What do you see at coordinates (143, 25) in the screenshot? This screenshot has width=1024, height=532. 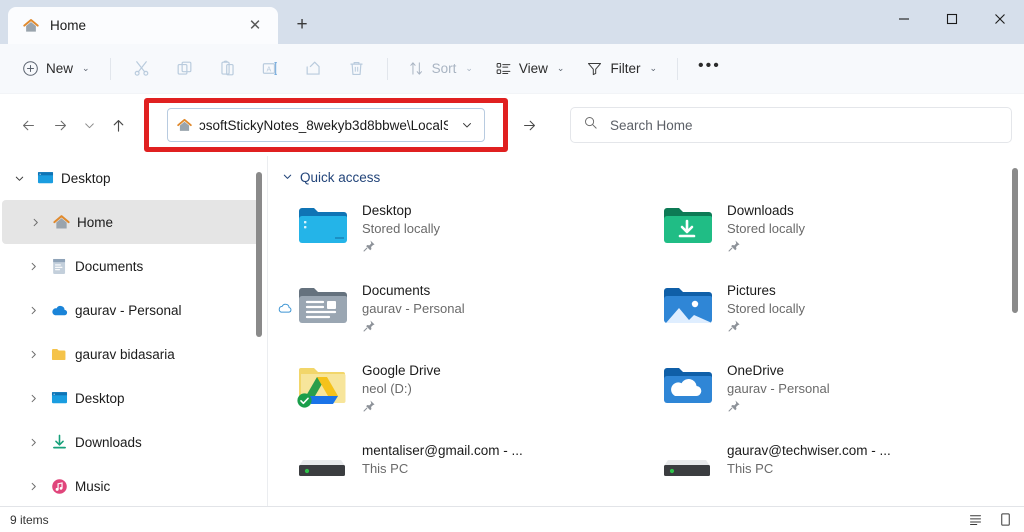 I see `tab-home: Home ✕` at bounding box center [143, 25].